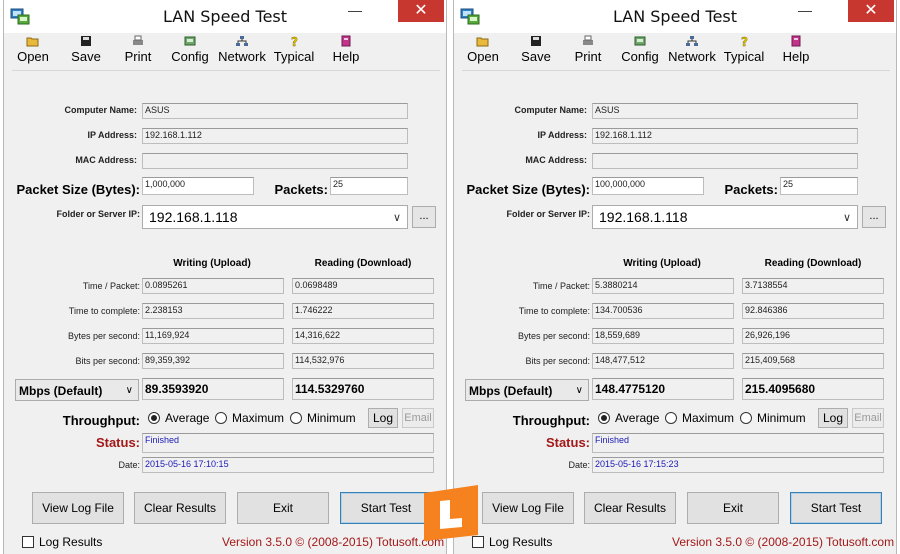 This screenshot has width=900, height=554. I want to click on time-per-packet-read: 3.7138554, so click(813, 286).